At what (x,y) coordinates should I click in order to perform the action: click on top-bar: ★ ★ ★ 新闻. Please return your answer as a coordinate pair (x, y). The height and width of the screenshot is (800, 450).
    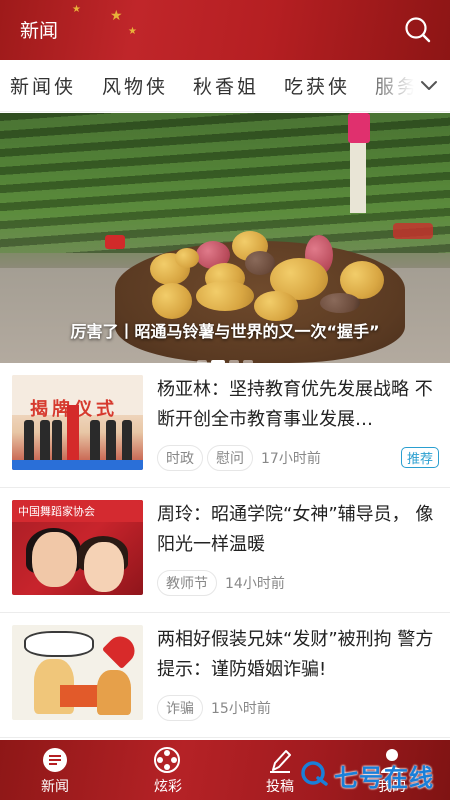
    Looking at the image, I should click on (225, 30).